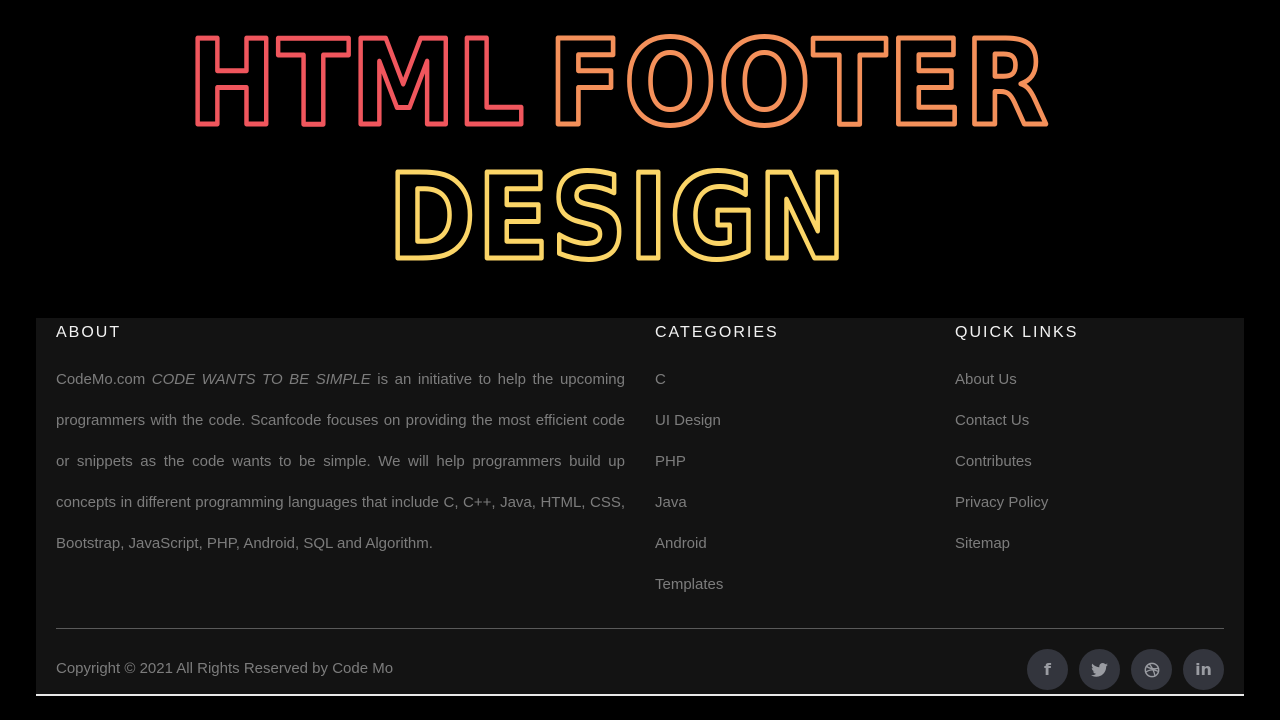 The image size is (1280, 720). Describe the element at coordinates (689, 584) in the screenshot. I see `category-link-templates: Templates` at that location.